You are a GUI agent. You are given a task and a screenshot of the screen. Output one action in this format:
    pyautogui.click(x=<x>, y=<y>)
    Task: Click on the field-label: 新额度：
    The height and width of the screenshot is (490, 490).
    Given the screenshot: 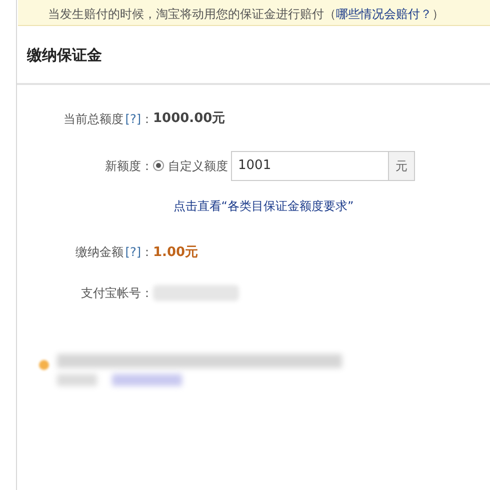 What is the action you would take?
    pyautogui.click(x=129, y=166)
    